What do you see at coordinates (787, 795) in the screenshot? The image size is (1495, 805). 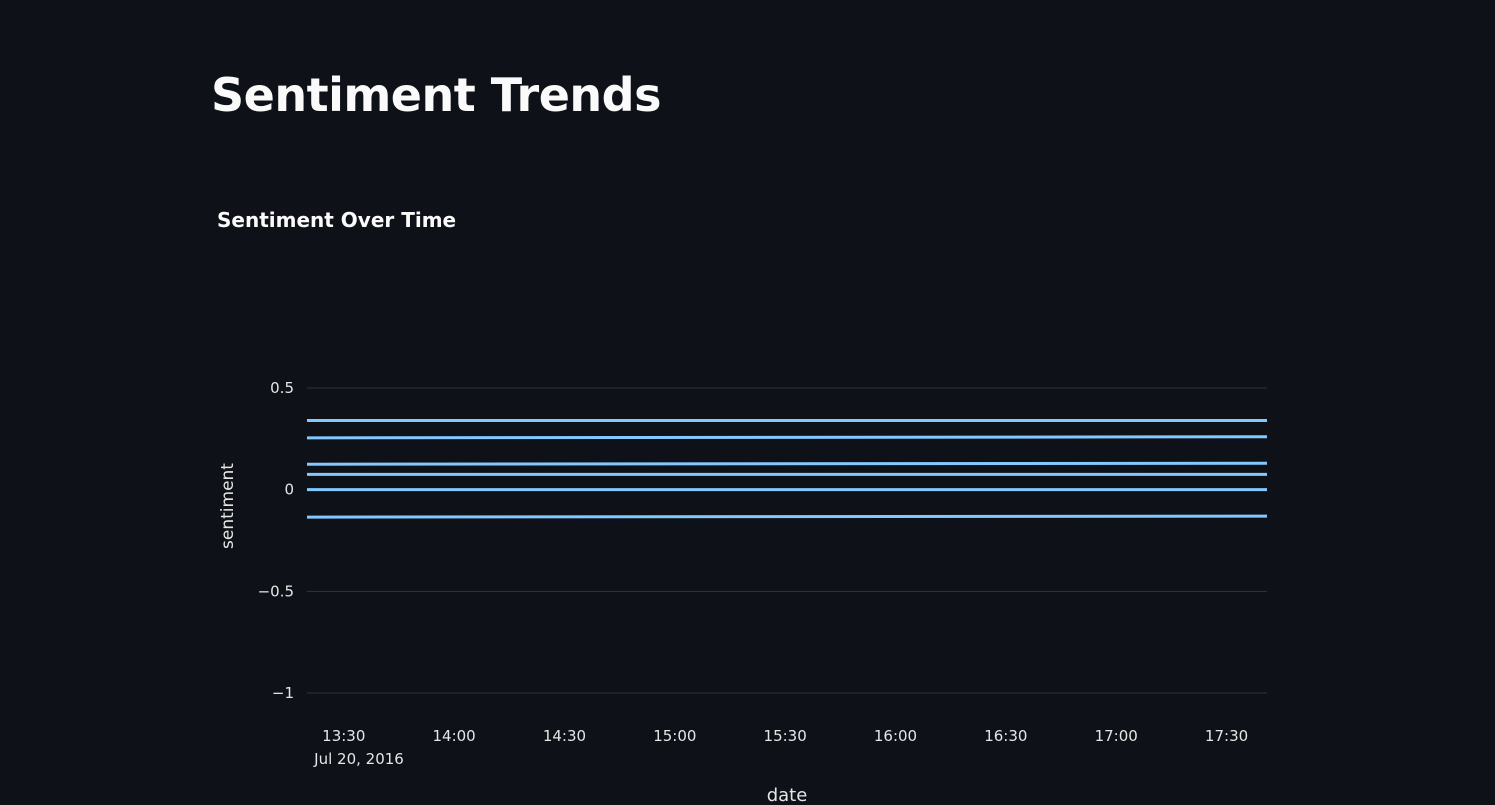 I see `x-axis-label: date` at bounding box center [787, 795].